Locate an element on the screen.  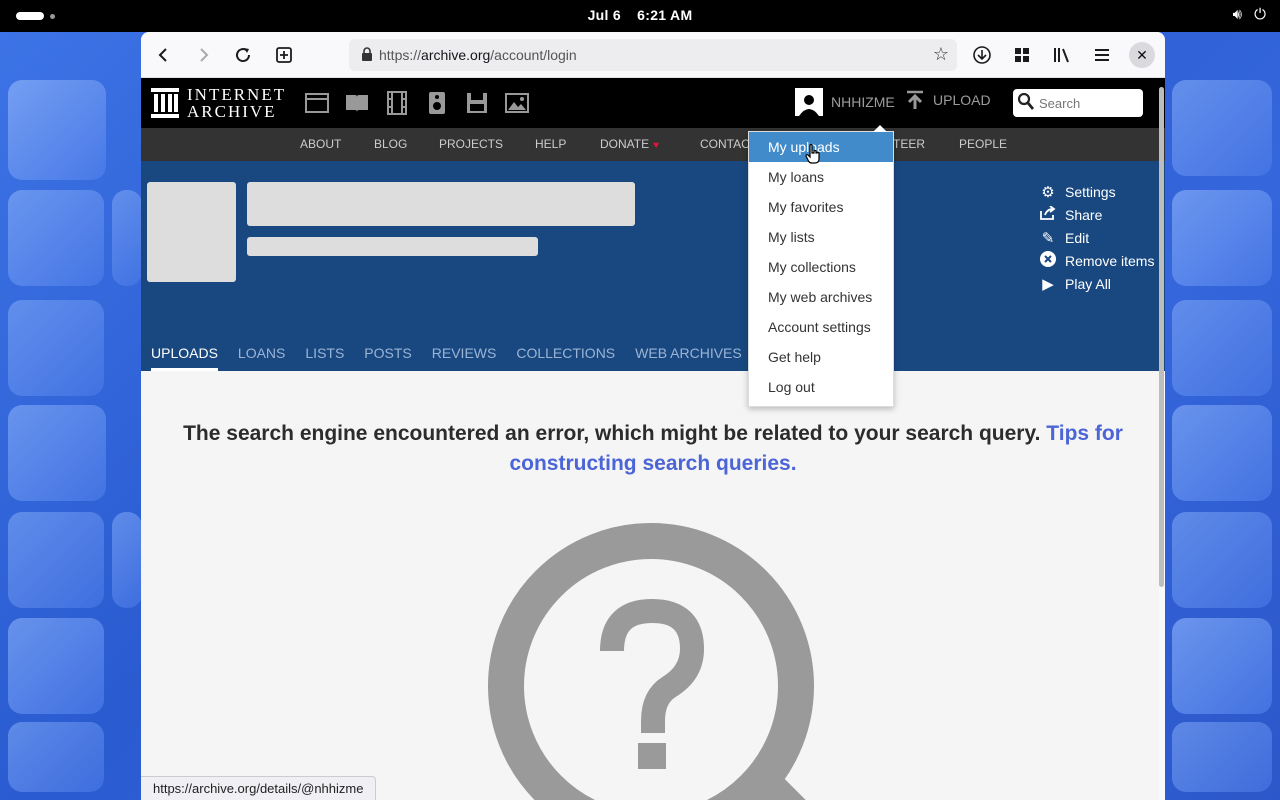
system-clock: Jul 6 6:21 AM is located at coordinates (640, 15).